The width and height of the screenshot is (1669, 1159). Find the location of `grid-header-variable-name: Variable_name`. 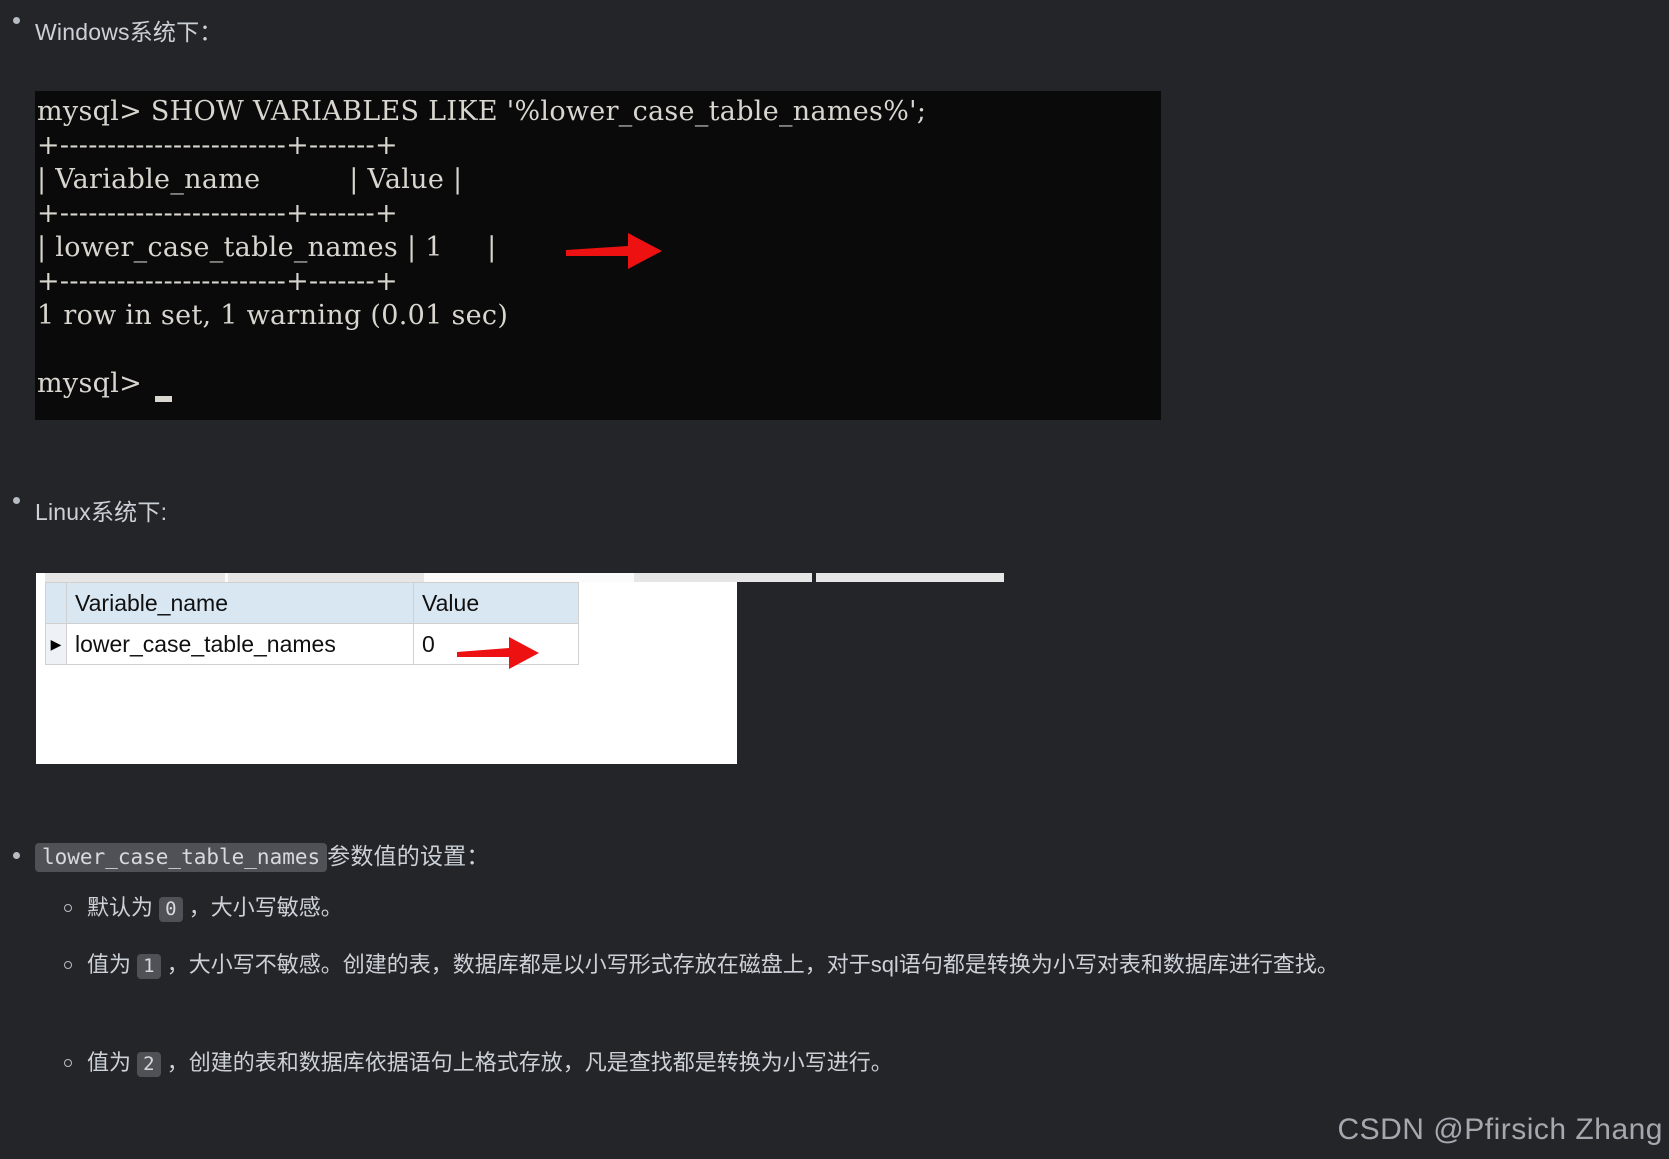

grid-header-variable-name: Variable_name is located at coordinates (240, 603).